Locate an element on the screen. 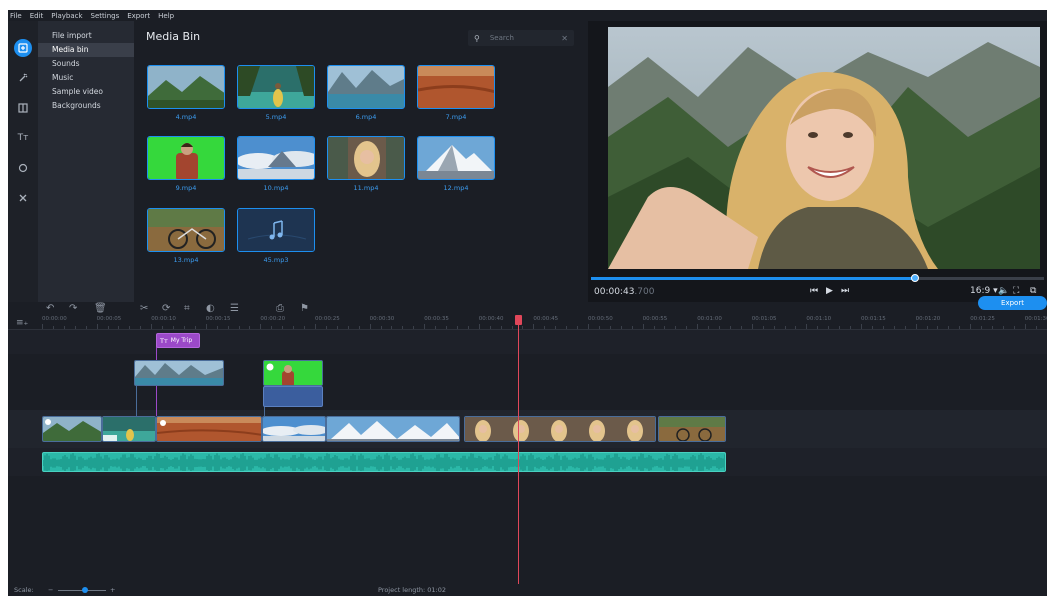 The width and height of the screenshot is (1047, 596). timeline-toolbar: ↶ ↷ 🗑 ✂ ⟳ ⌗ ◐ ☰ ⎙ ⚑ is located at coordinates (527, 309).